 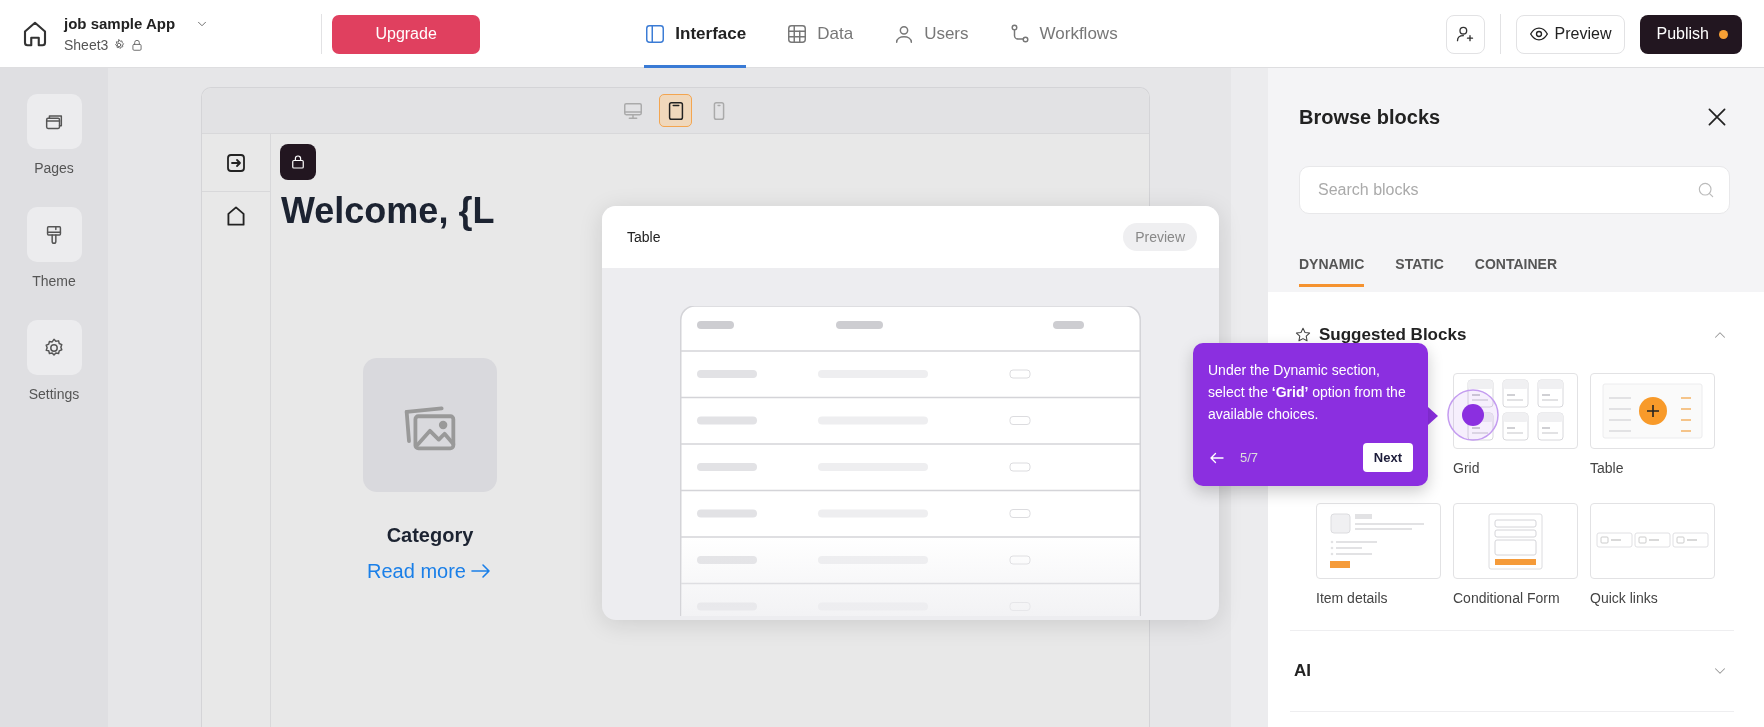 I want to click on table-icon, so click(x=797, y=34).